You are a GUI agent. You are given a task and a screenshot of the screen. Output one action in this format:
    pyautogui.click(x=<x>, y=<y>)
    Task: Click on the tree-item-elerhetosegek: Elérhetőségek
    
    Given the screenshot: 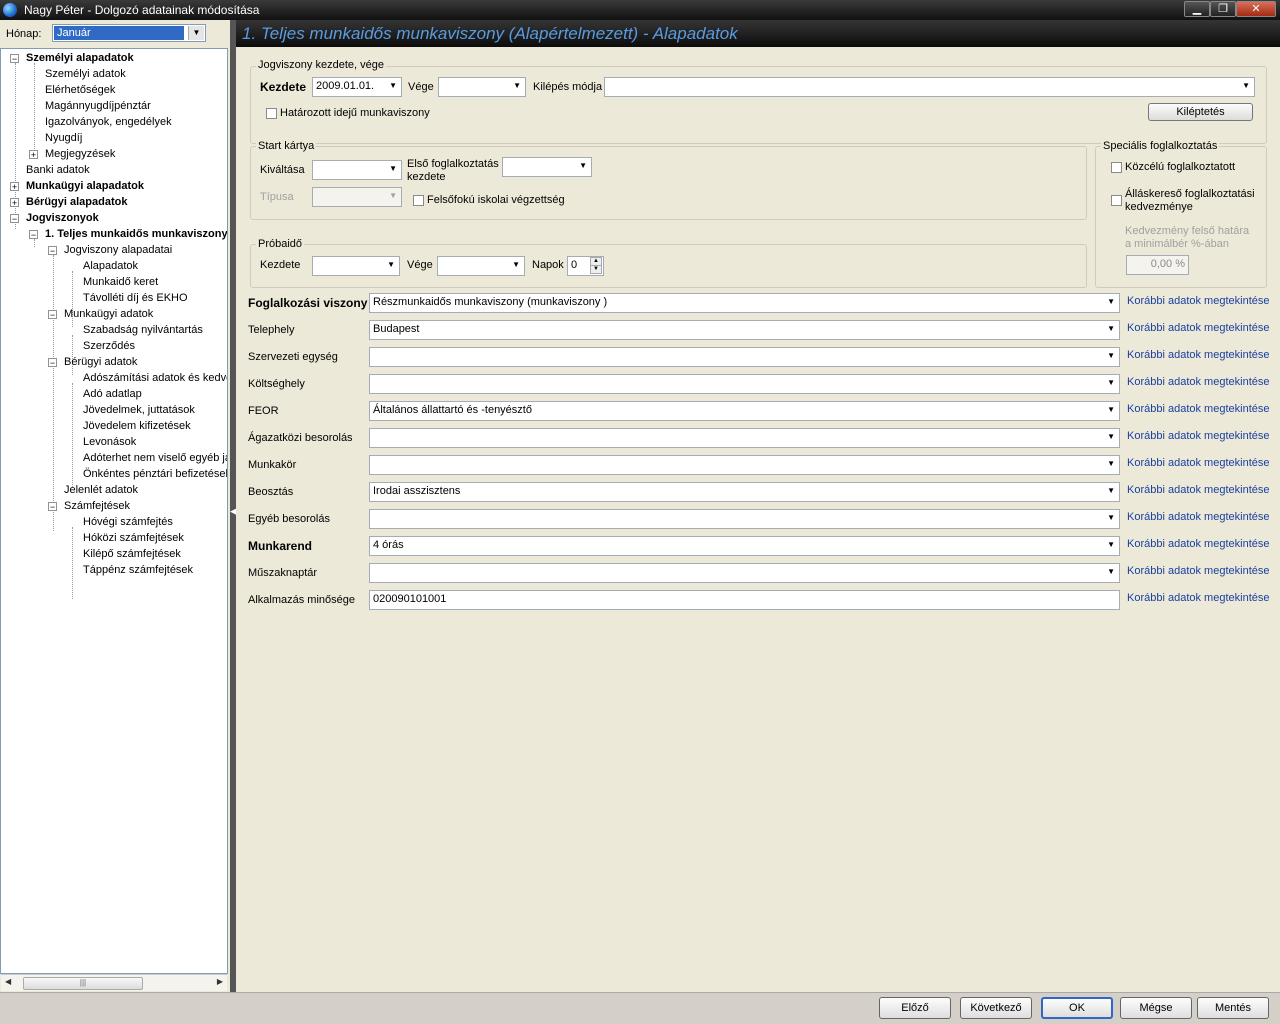 What is the action you would take?
    pyautogui.click(x=80, y=90)
    